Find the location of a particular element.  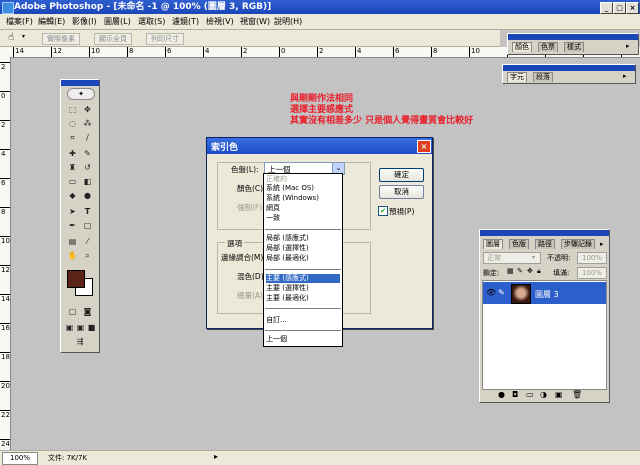

status-menu-arrow-icon: ▸ is located at coordinates (216, 456).